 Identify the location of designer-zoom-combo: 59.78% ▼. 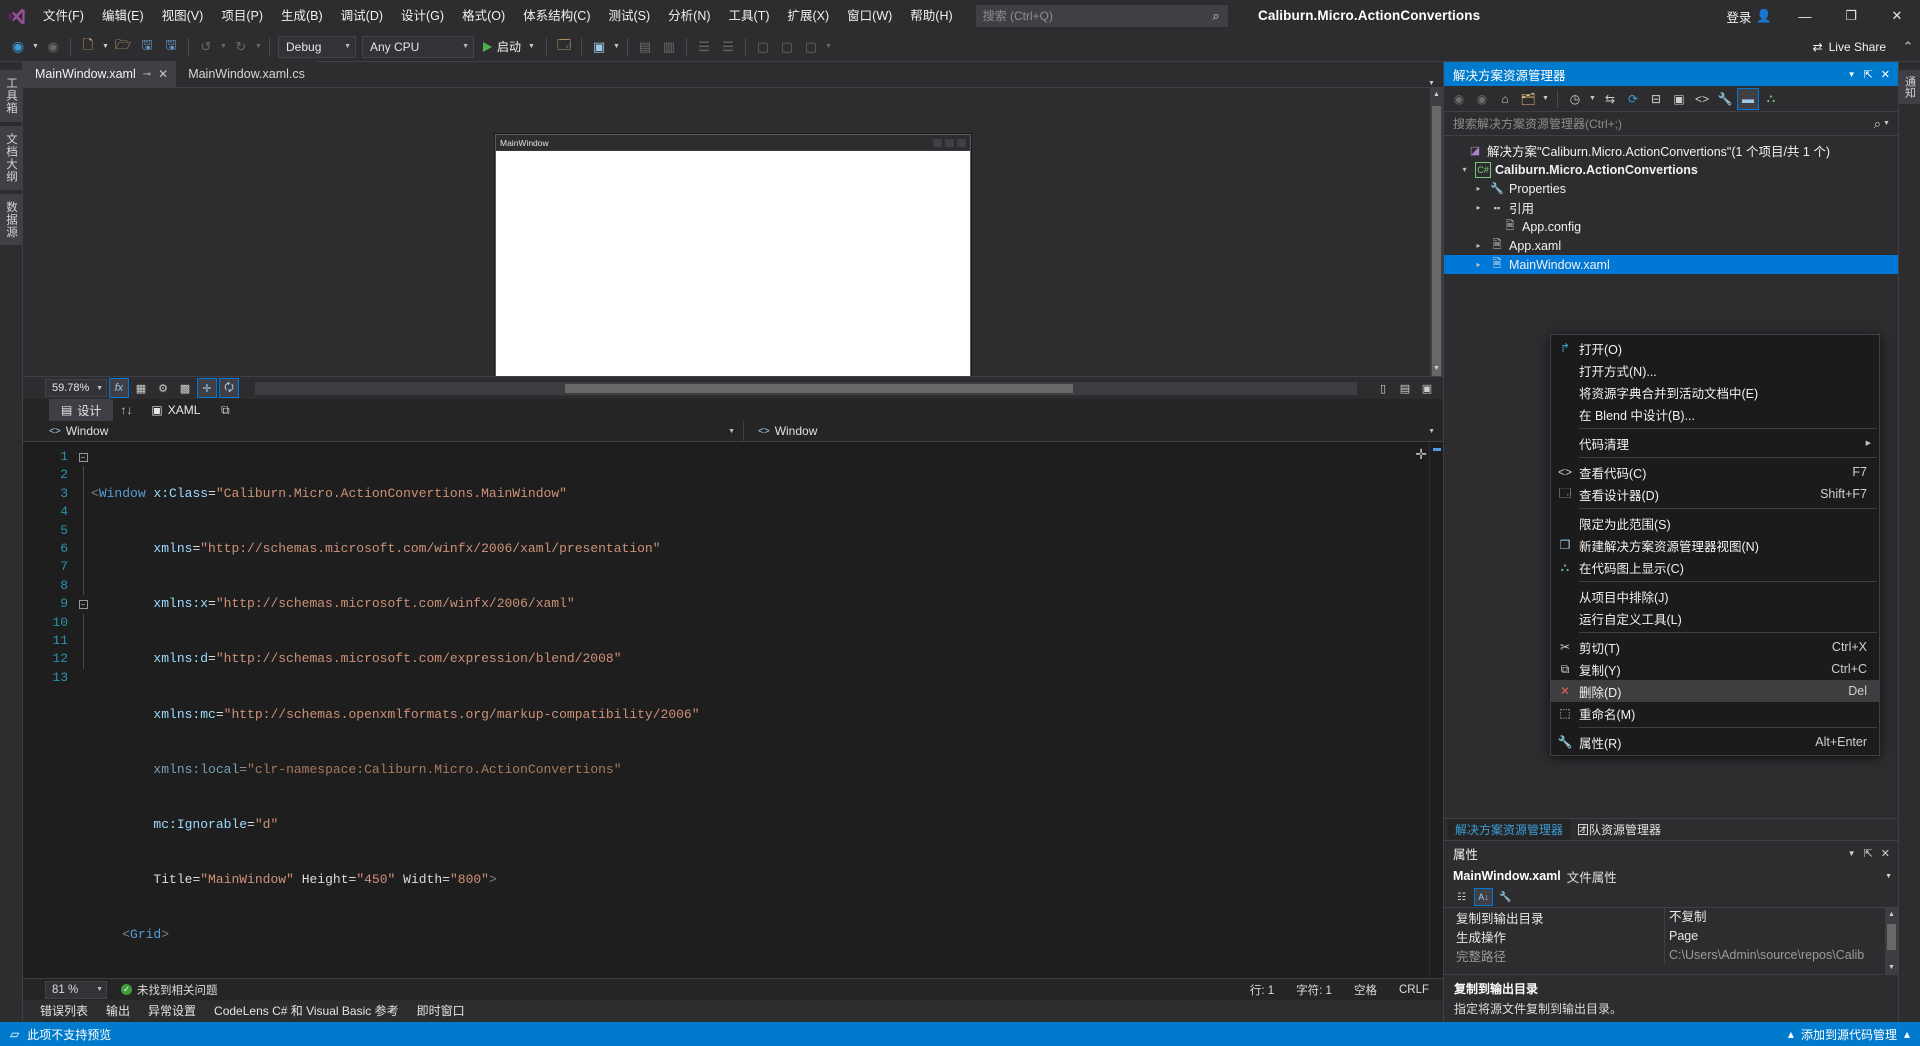
(76, 388).